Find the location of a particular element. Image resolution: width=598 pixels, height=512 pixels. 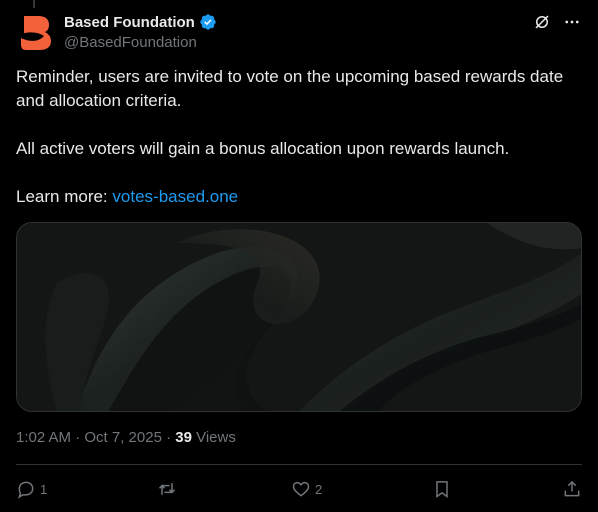

based-logo-icon is located at coordinates (36, 33).